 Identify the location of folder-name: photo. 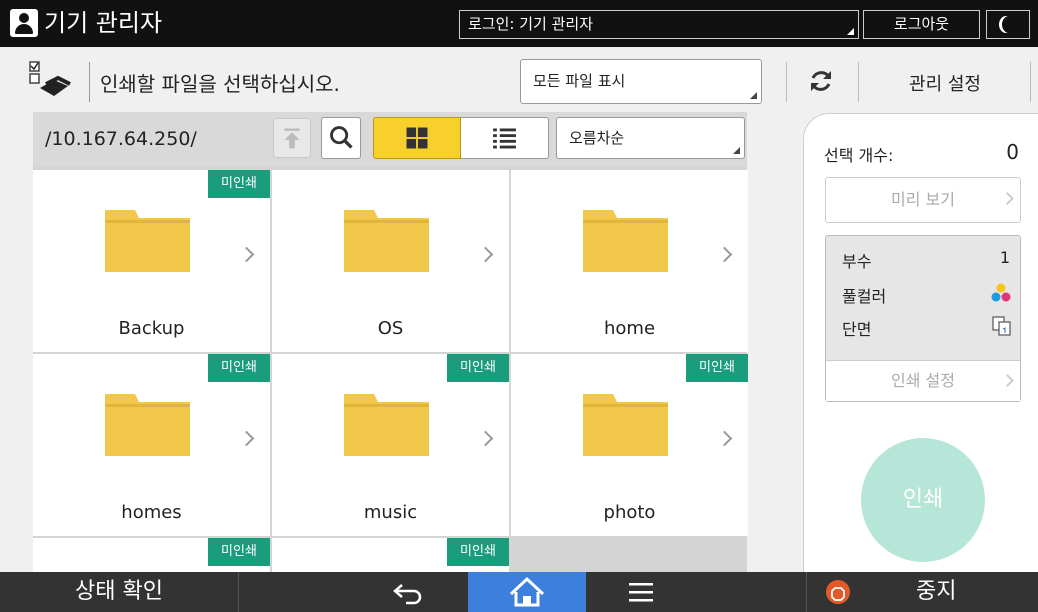
(629, 512).